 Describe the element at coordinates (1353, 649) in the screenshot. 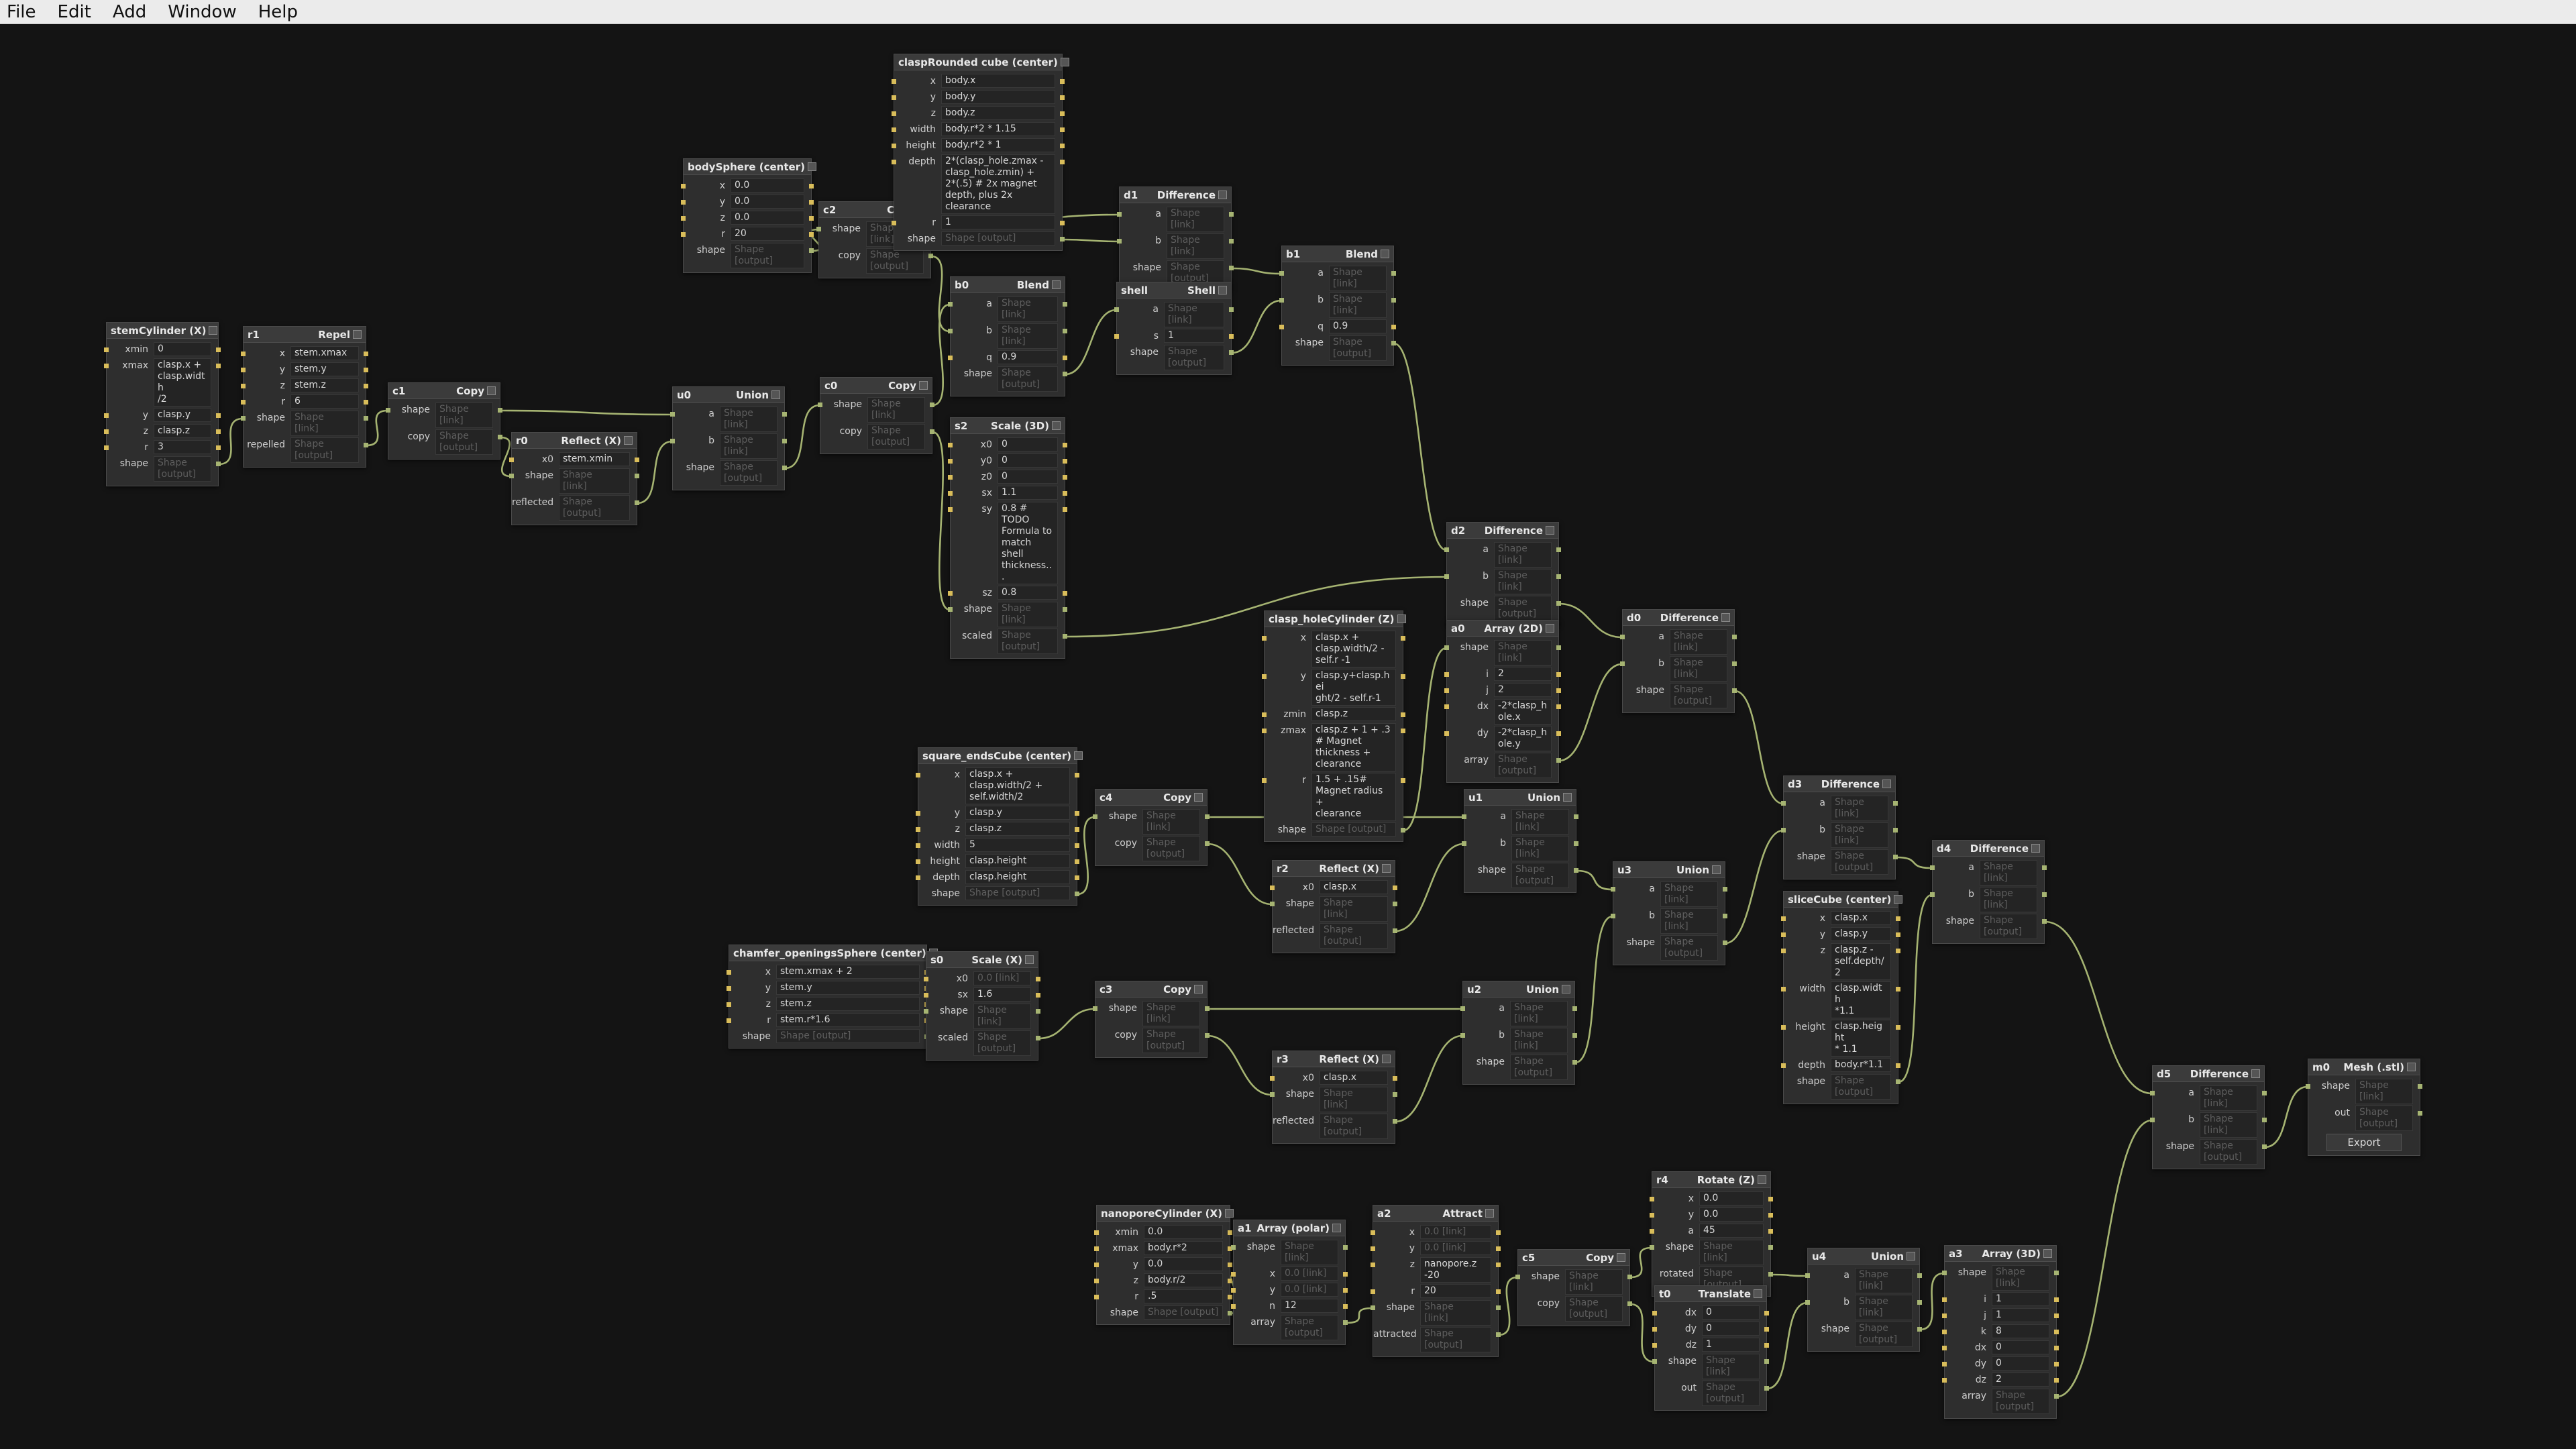

I see `datum-field: clasp.x + clasp.width/2 - self.r -1` at that location.